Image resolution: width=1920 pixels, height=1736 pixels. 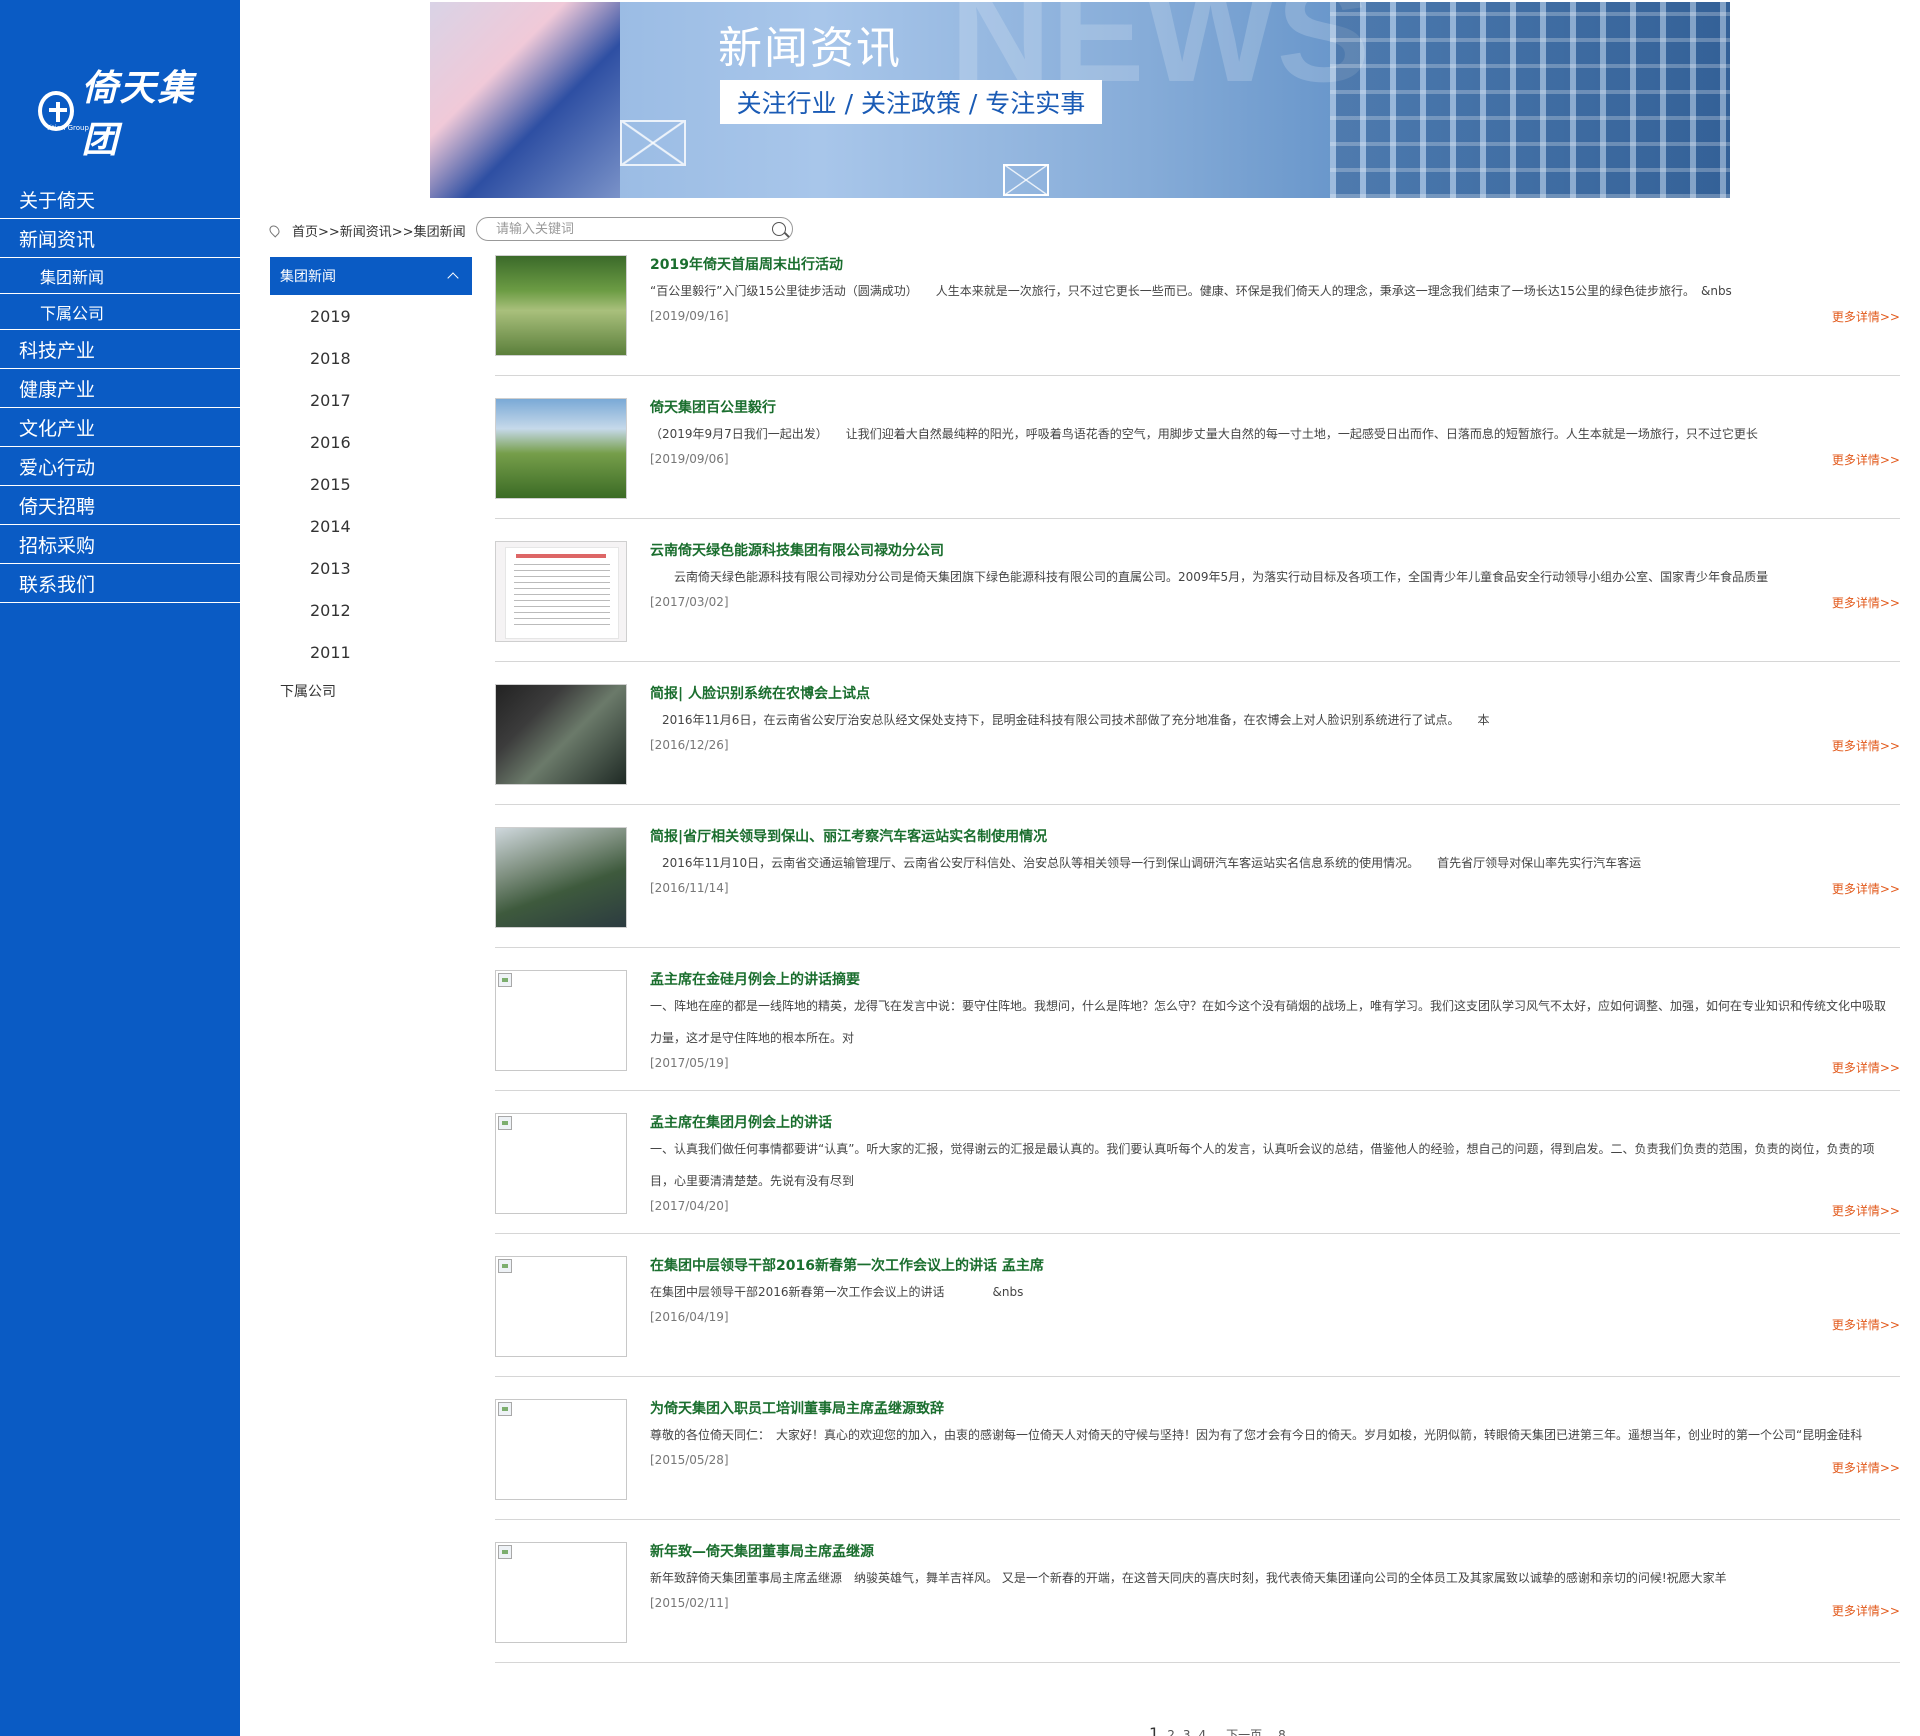 What do you see at coordinates (525, 100) in the screenshot?
I see `banner-flag-image` at bounding box center [525, 100].